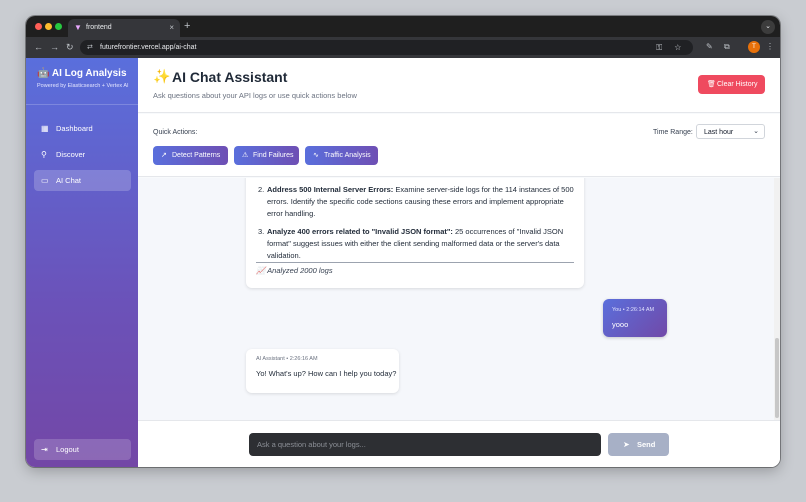 The height and width of the screenshot is (502, 806). I want to click on message-timestamp: You • 2:26:14 AM, so click(633, 310).